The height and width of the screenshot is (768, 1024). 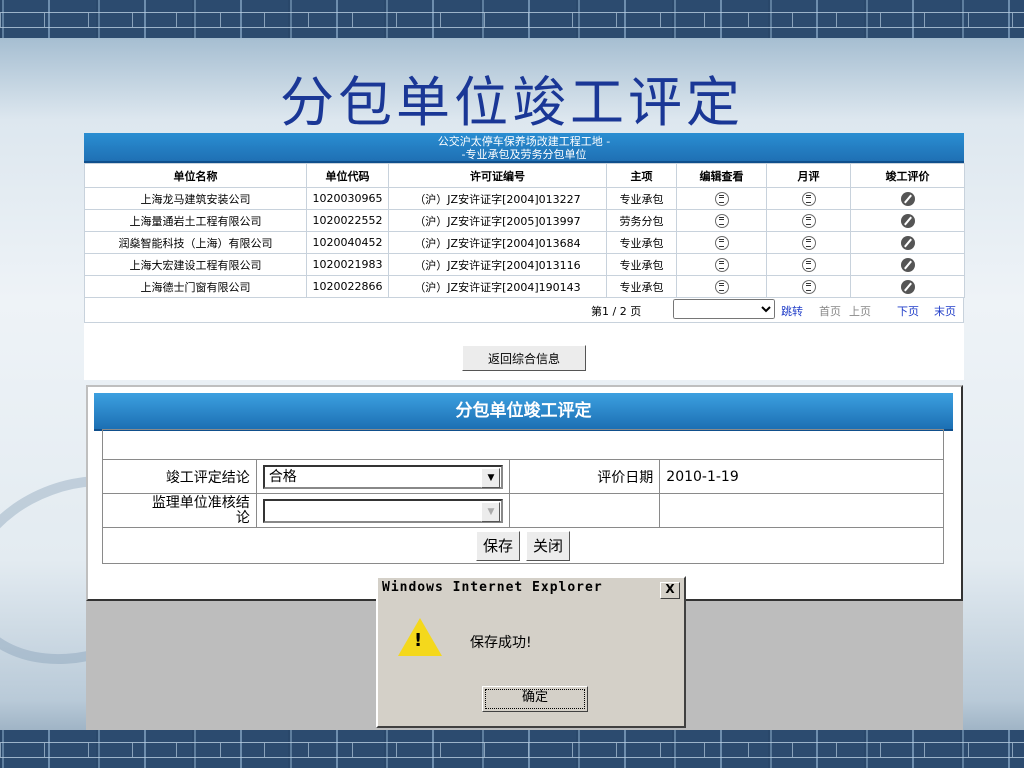 I want to click on row-name: 润燊智能科技（上海）有限公司, so click(x=195, y=242).